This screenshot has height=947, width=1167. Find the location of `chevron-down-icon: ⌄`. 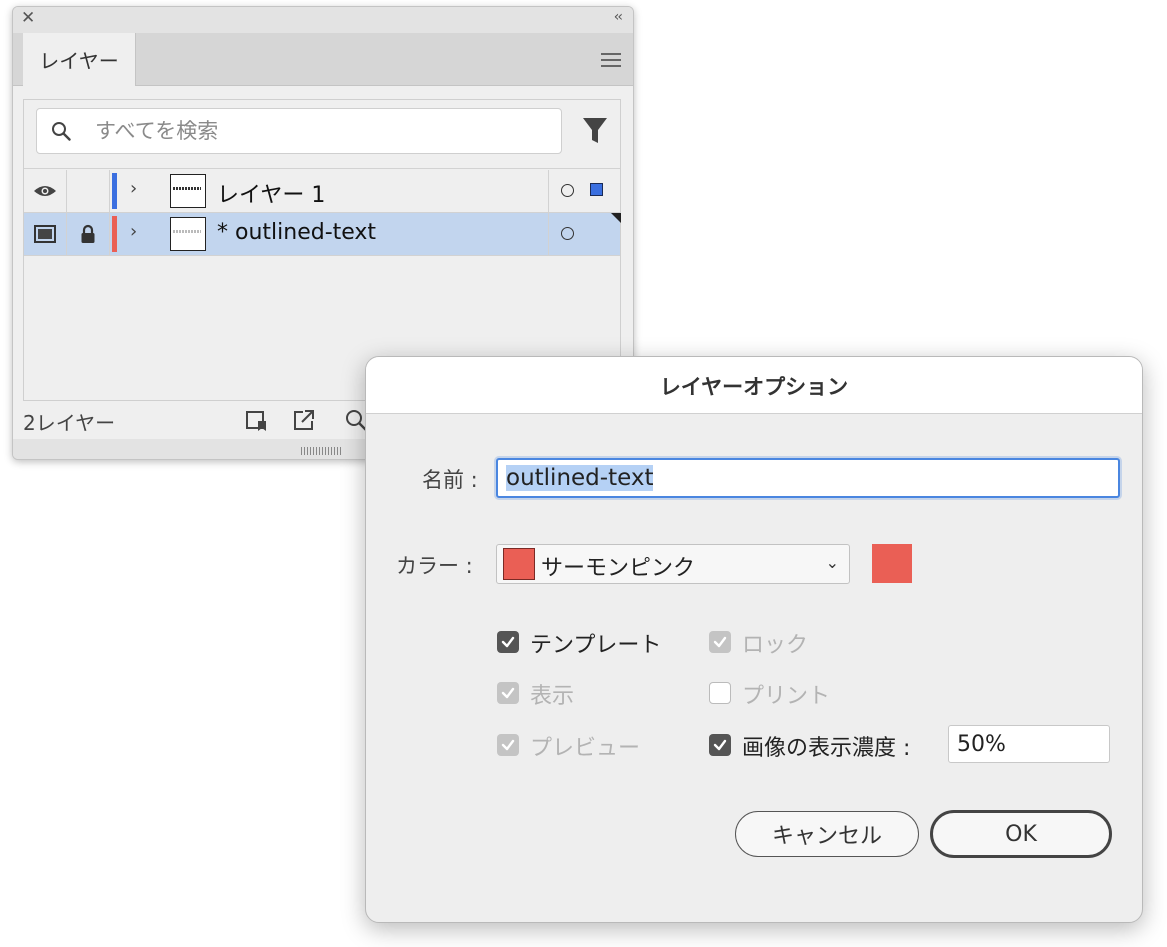

chevron-down-icon: ⌄ is located at coordinates (832, 562).